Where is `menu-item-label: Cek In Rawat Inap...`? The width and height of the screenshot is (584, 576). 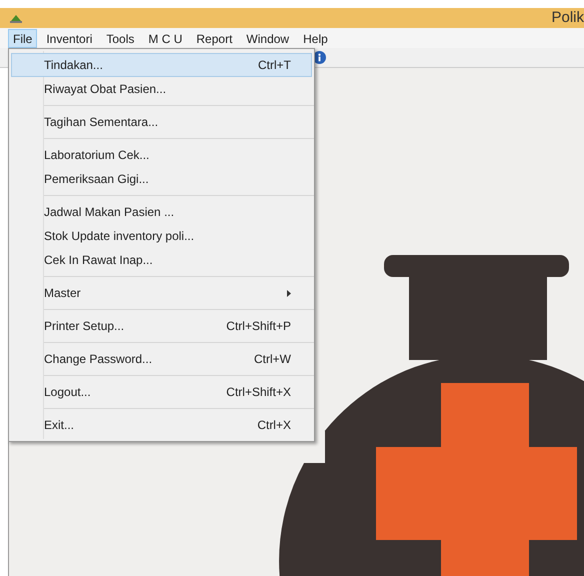 menu-item-label: Cek In Rawat Inap... is located at coordinates (98, 260).